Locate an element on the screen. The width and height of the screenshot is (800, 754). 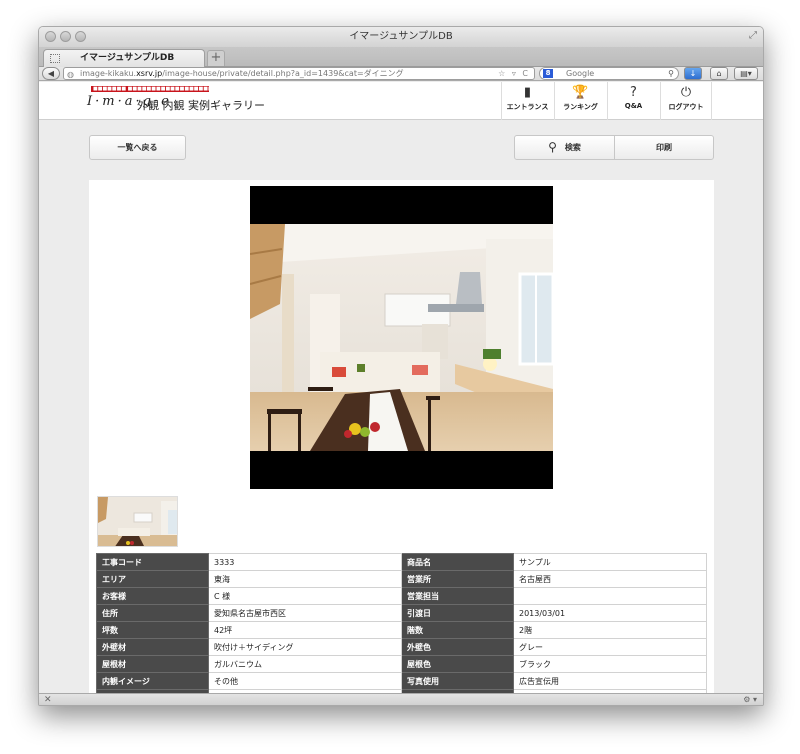
table-row: 内観イメージ その他 写真使用 広告宣伝用 is located at coordinates (401, 681).